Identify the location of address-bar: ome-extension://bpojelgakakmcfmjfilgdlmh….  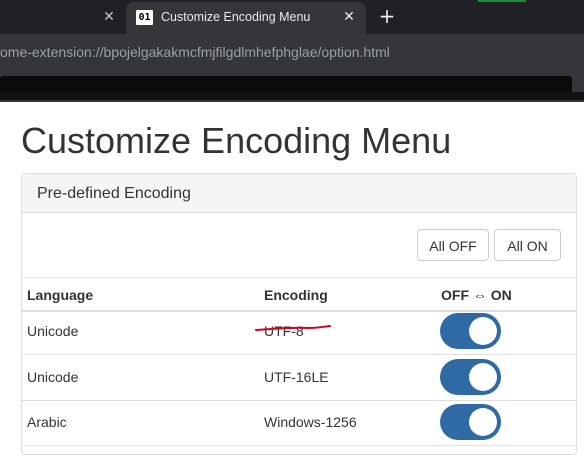
(292, 52).